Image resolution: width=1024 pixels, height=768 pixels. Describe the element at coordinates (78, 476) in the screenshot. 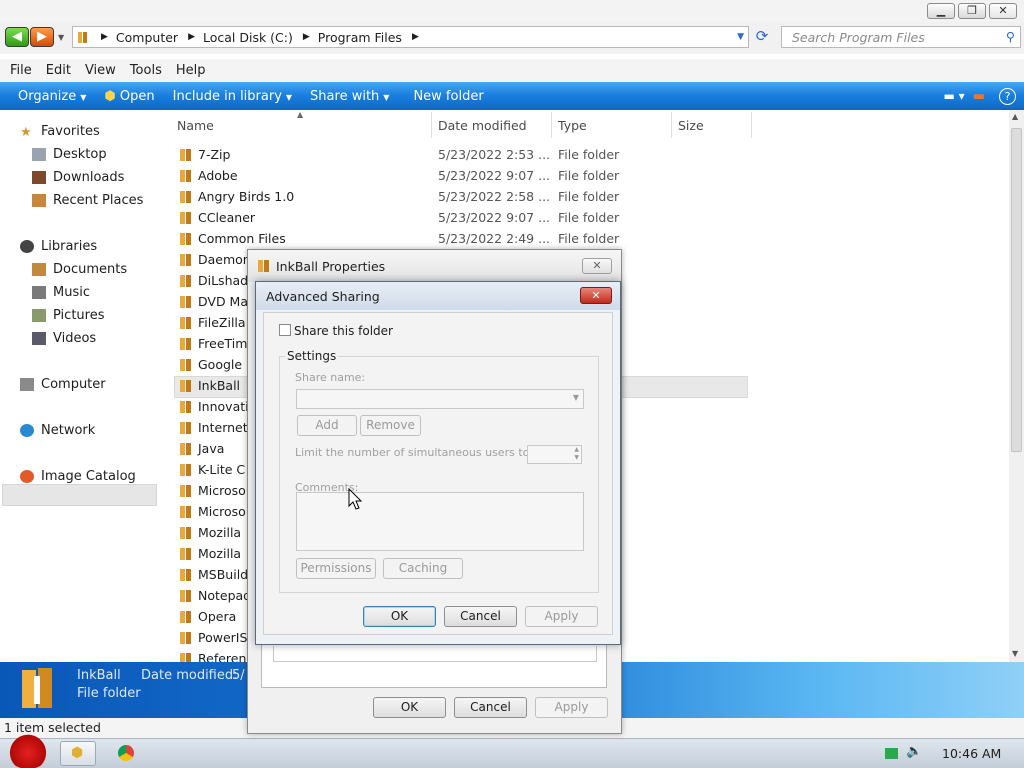

I see `nav-image-catalog: Image Catalog` at that location.